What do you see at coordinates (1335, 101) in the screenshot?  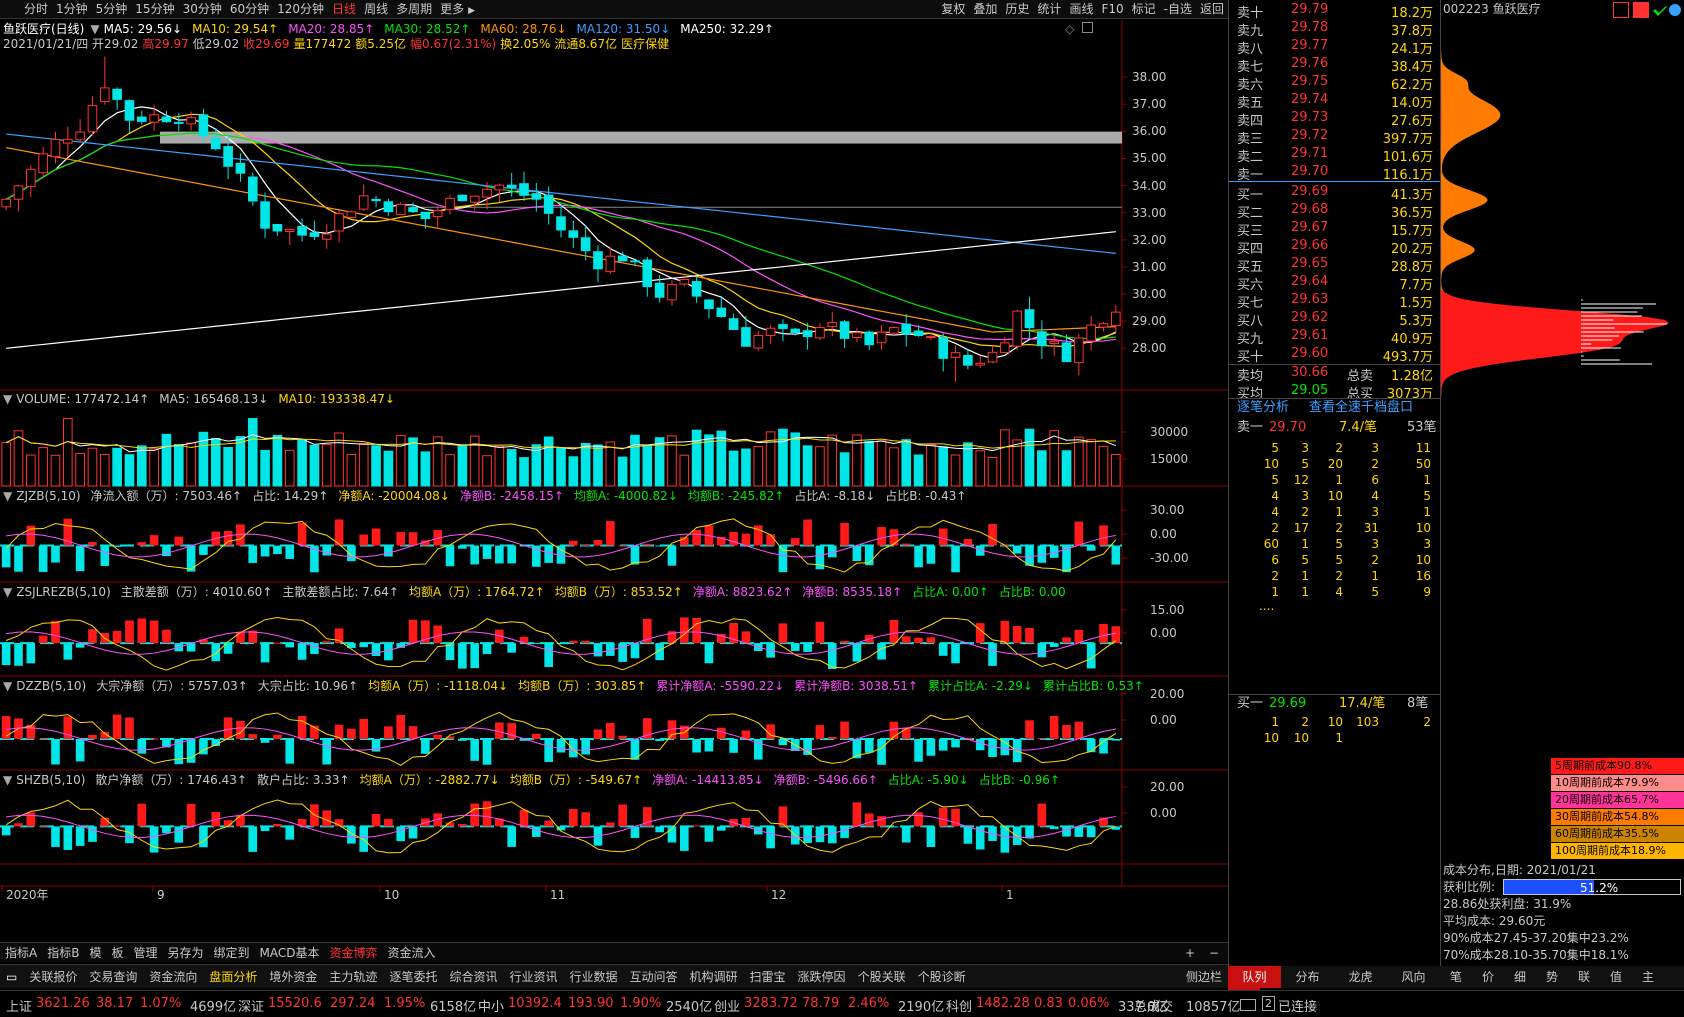 I see `ask-level: 卖五 29.74 14.0万` at bounding box center [1335, 101].